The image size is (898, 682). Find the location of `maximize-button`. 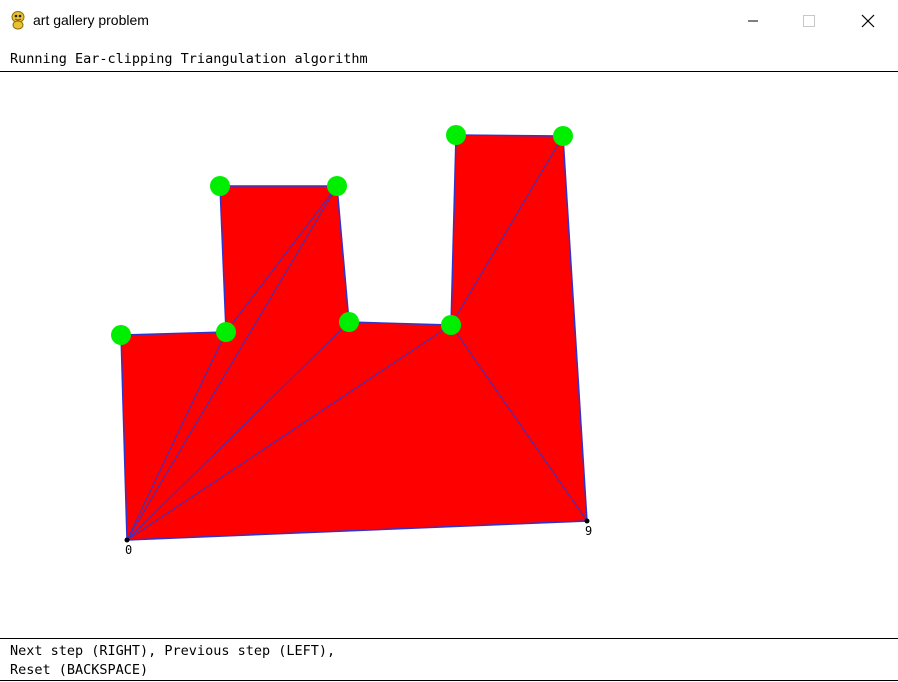

maximize-button is located at coordinates (809, 21).